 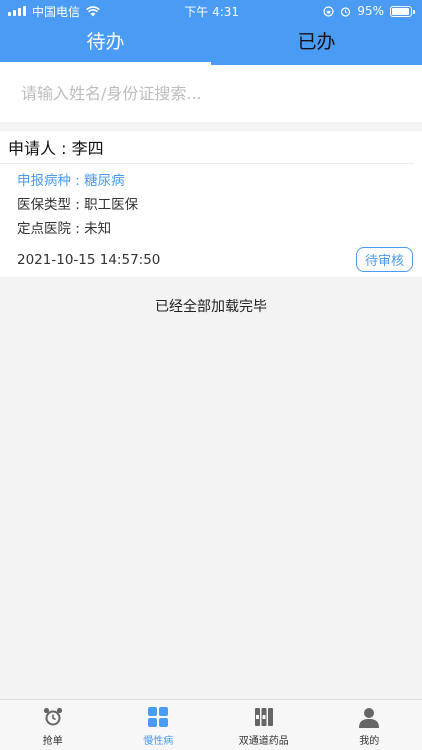 What do you see at coordinates (207, 147) in the screenshot?
I see `applicant-name: 申请人 : 李四` at bounding box center [207, 147].